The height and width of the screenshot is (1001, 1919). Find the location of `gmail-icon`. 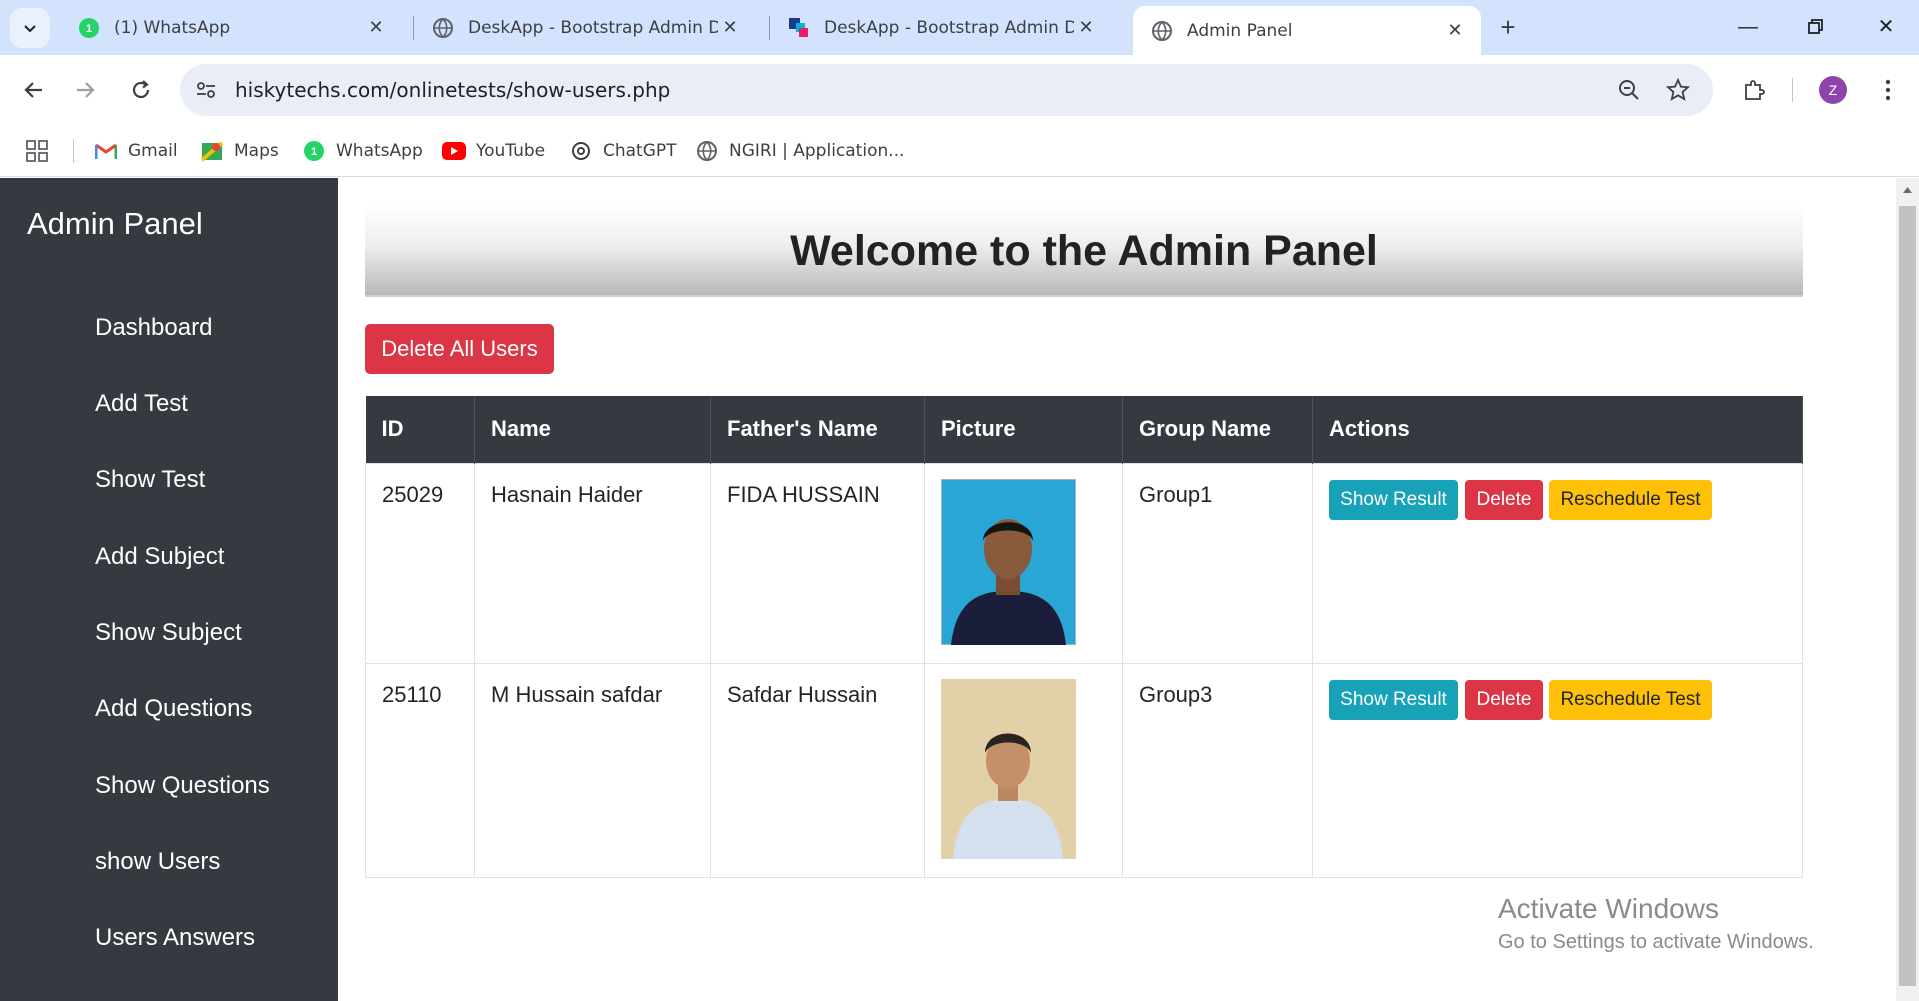

gmail-icon is located at coordinates (106, 151).